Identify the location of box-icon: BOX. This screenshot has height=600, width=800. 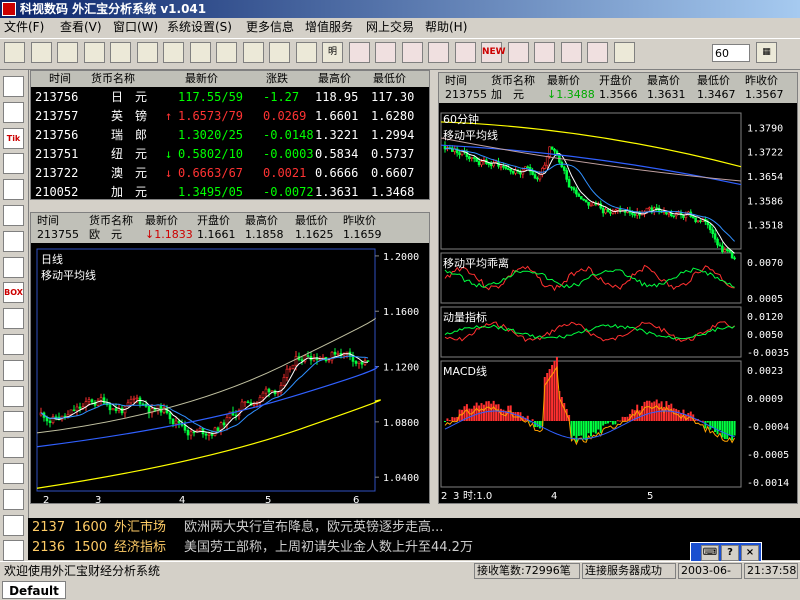
(13, 293).